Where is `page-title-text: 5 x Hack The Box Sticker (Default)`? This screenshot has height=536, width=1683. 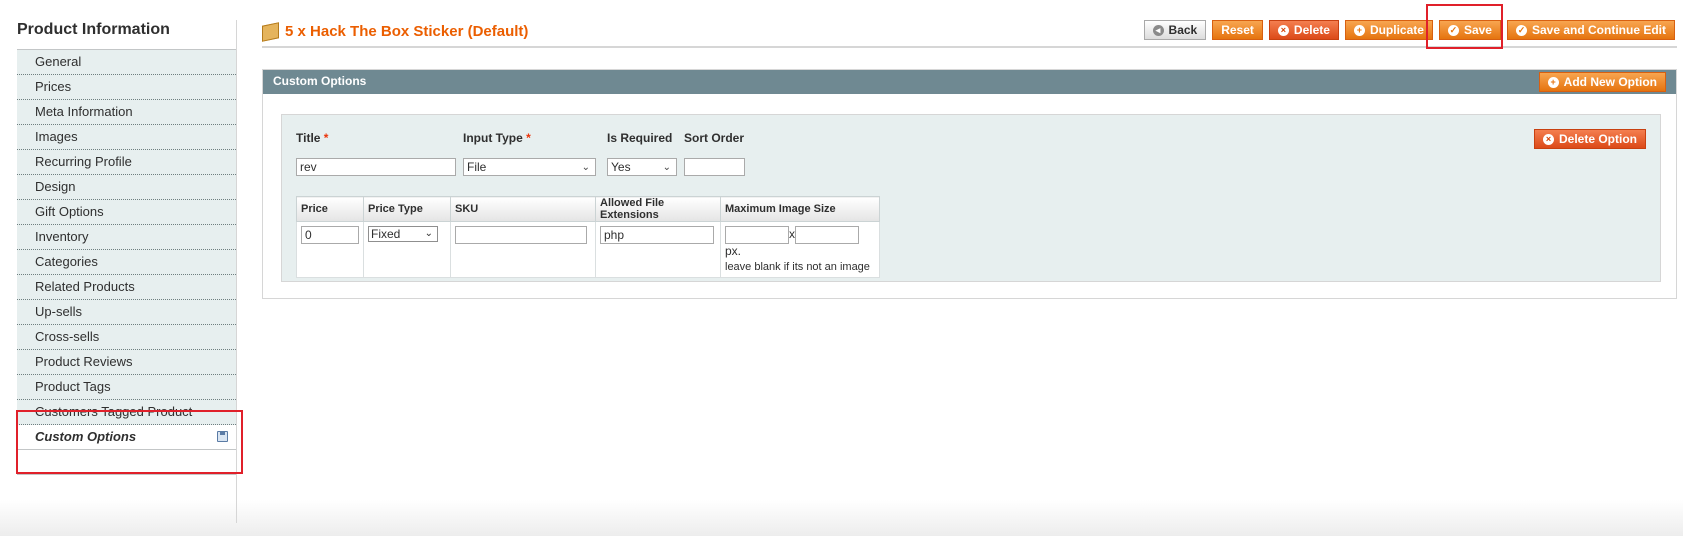
page-title-text: 5 x Hack The Box Sticker (Default) is located at coordinates (407, 31).